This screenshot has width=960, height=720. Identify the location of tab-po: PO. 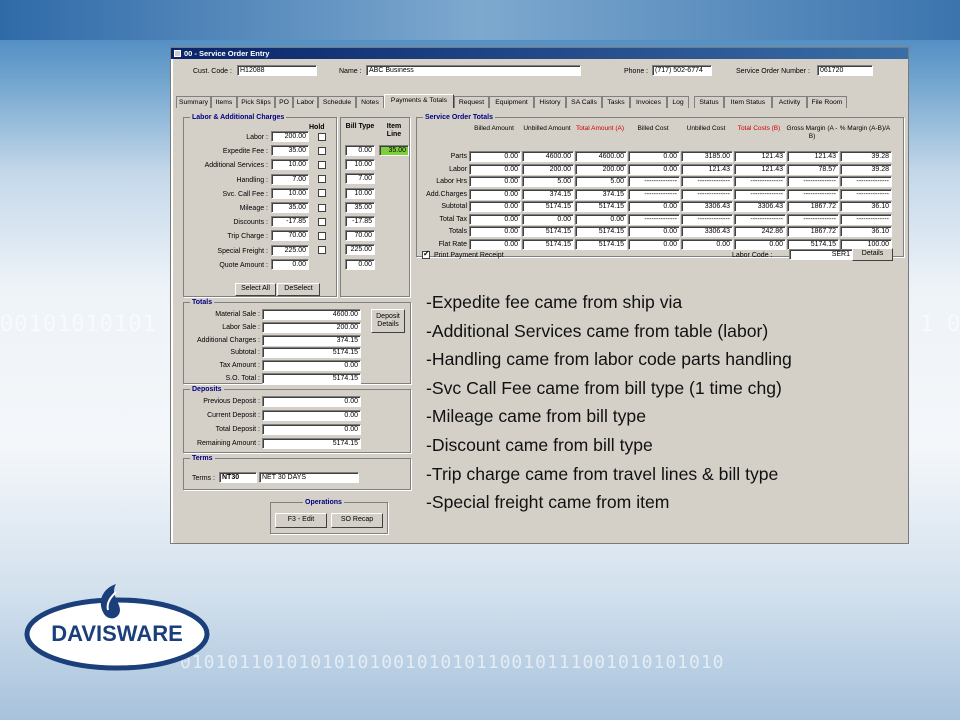
(284, 102).